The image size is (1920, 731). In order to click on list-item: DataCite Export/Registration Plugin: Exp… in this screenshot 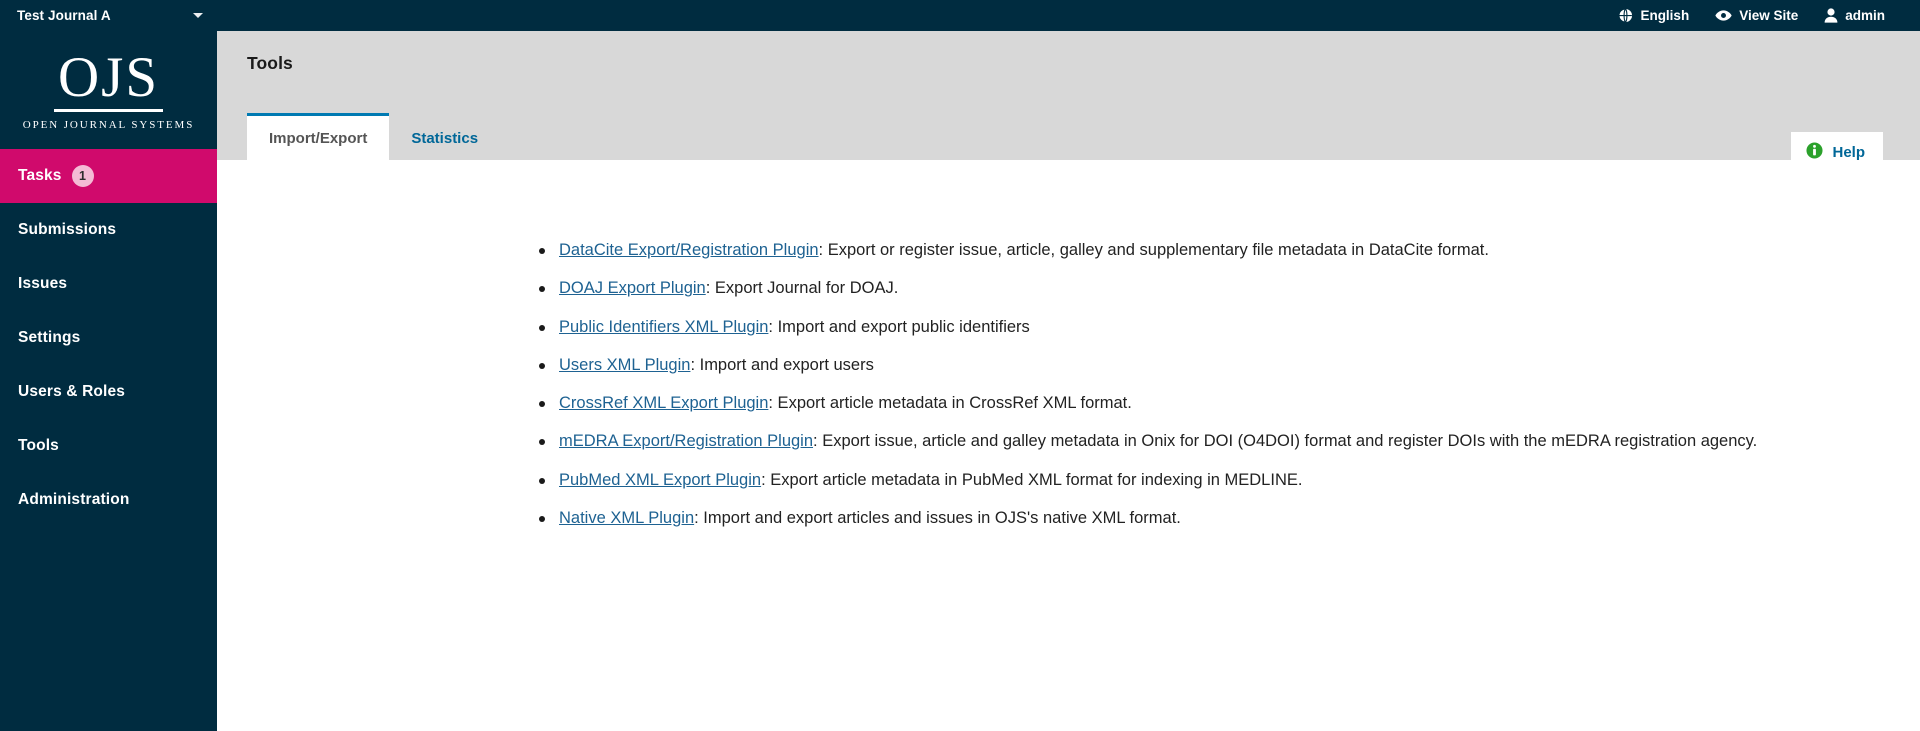, I will do `click(1208, 250)`.